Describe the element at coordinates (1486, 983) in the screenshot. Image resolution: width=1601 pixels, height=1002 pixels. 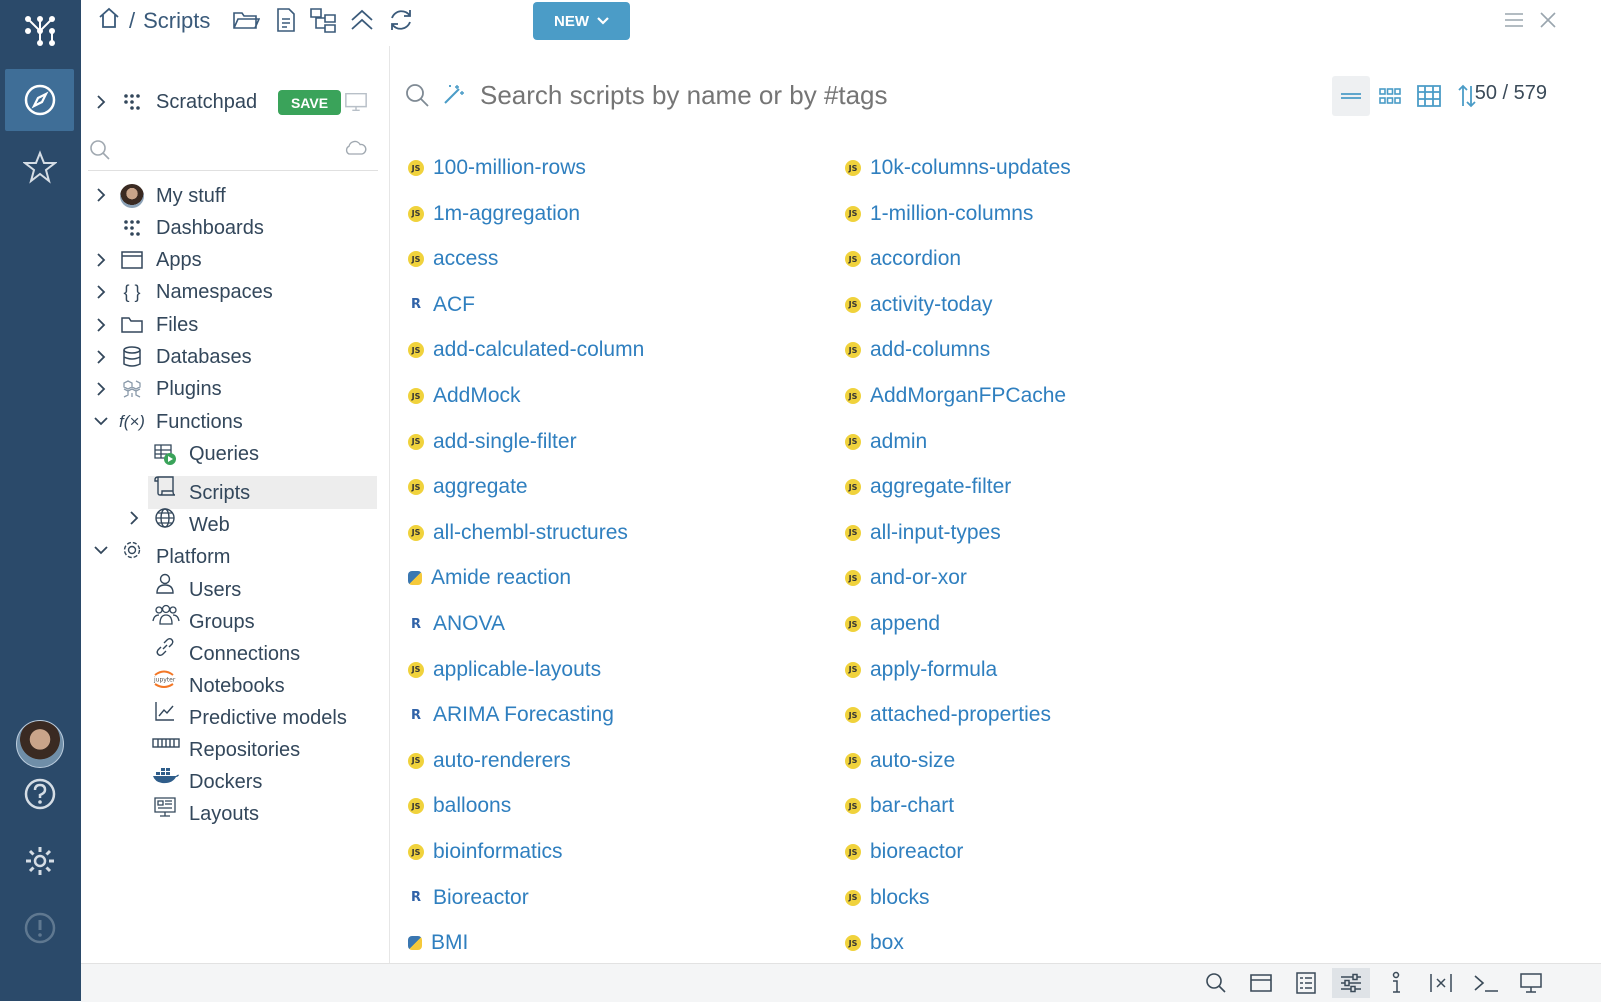
I see `console-icon` at that location.